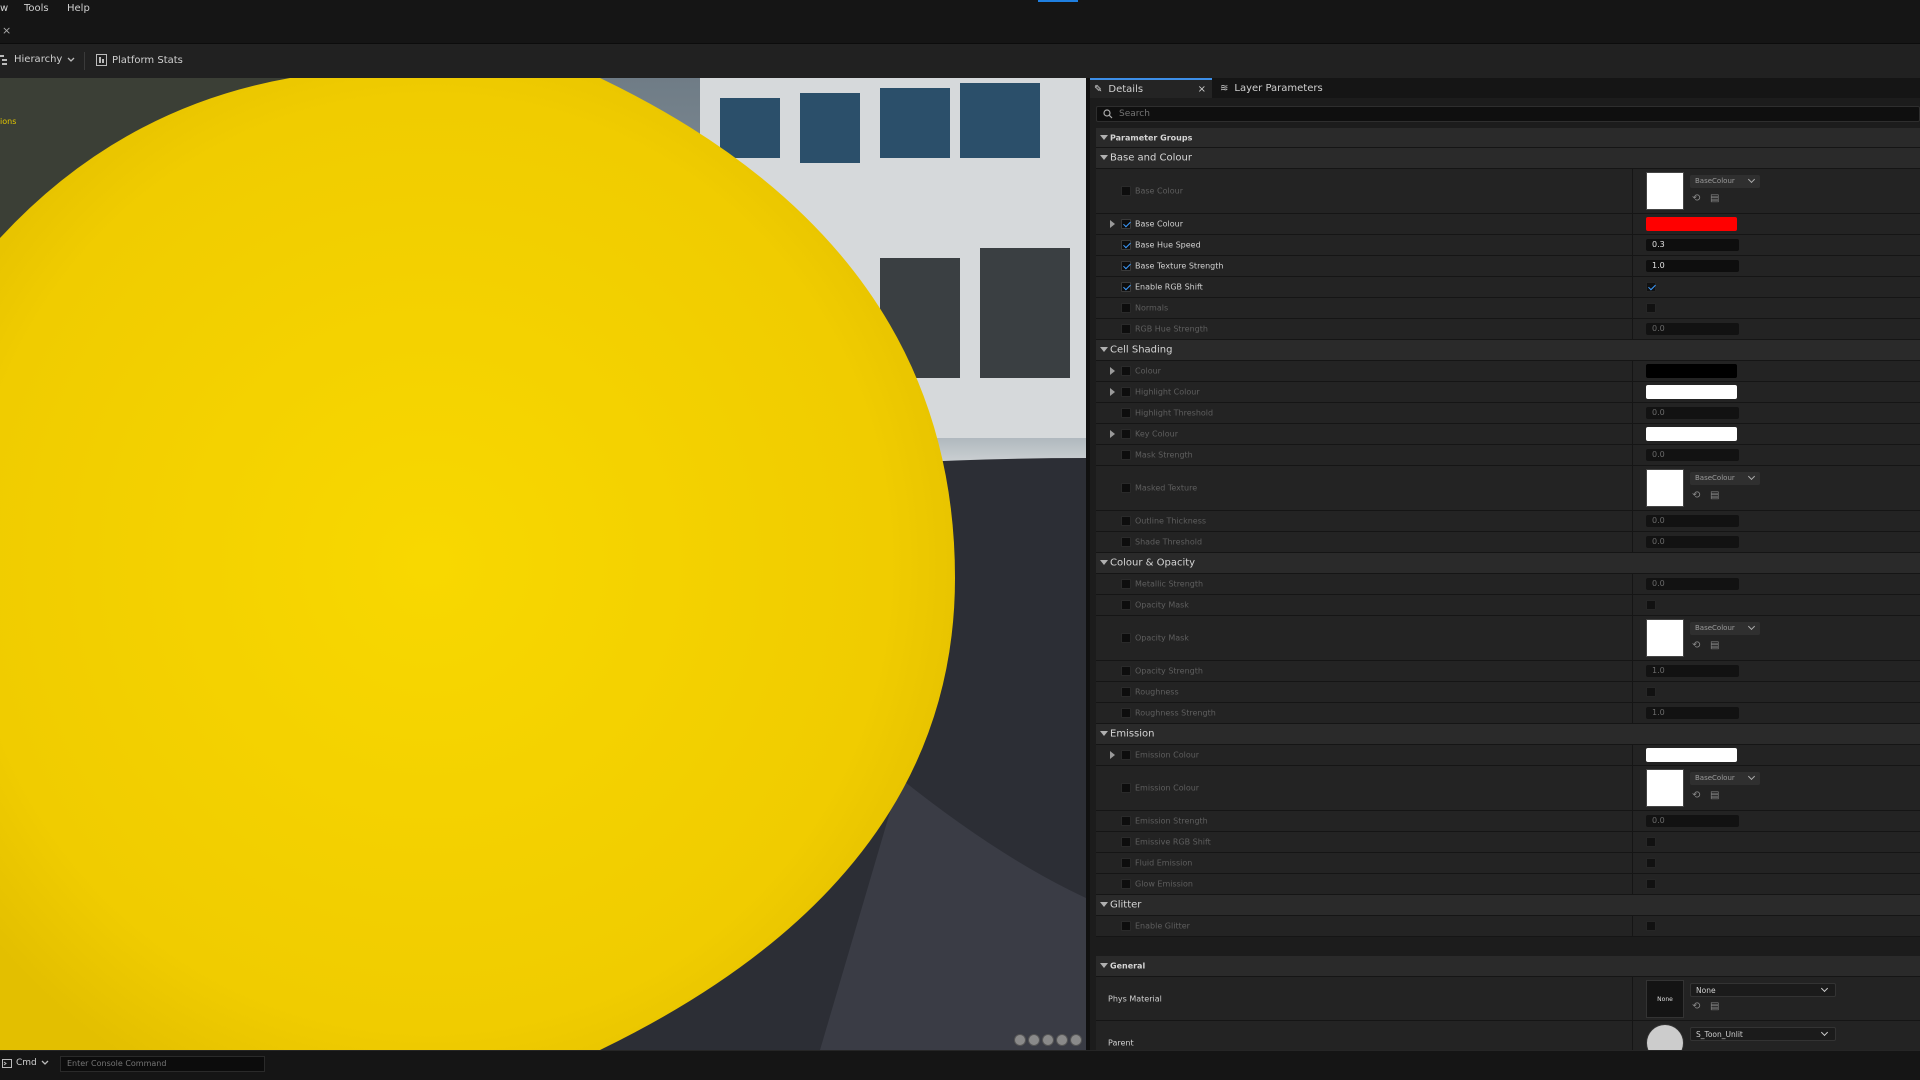 The image size is (1920, 1080). I want to click on category-emission: Emission, so click(1508, 734).